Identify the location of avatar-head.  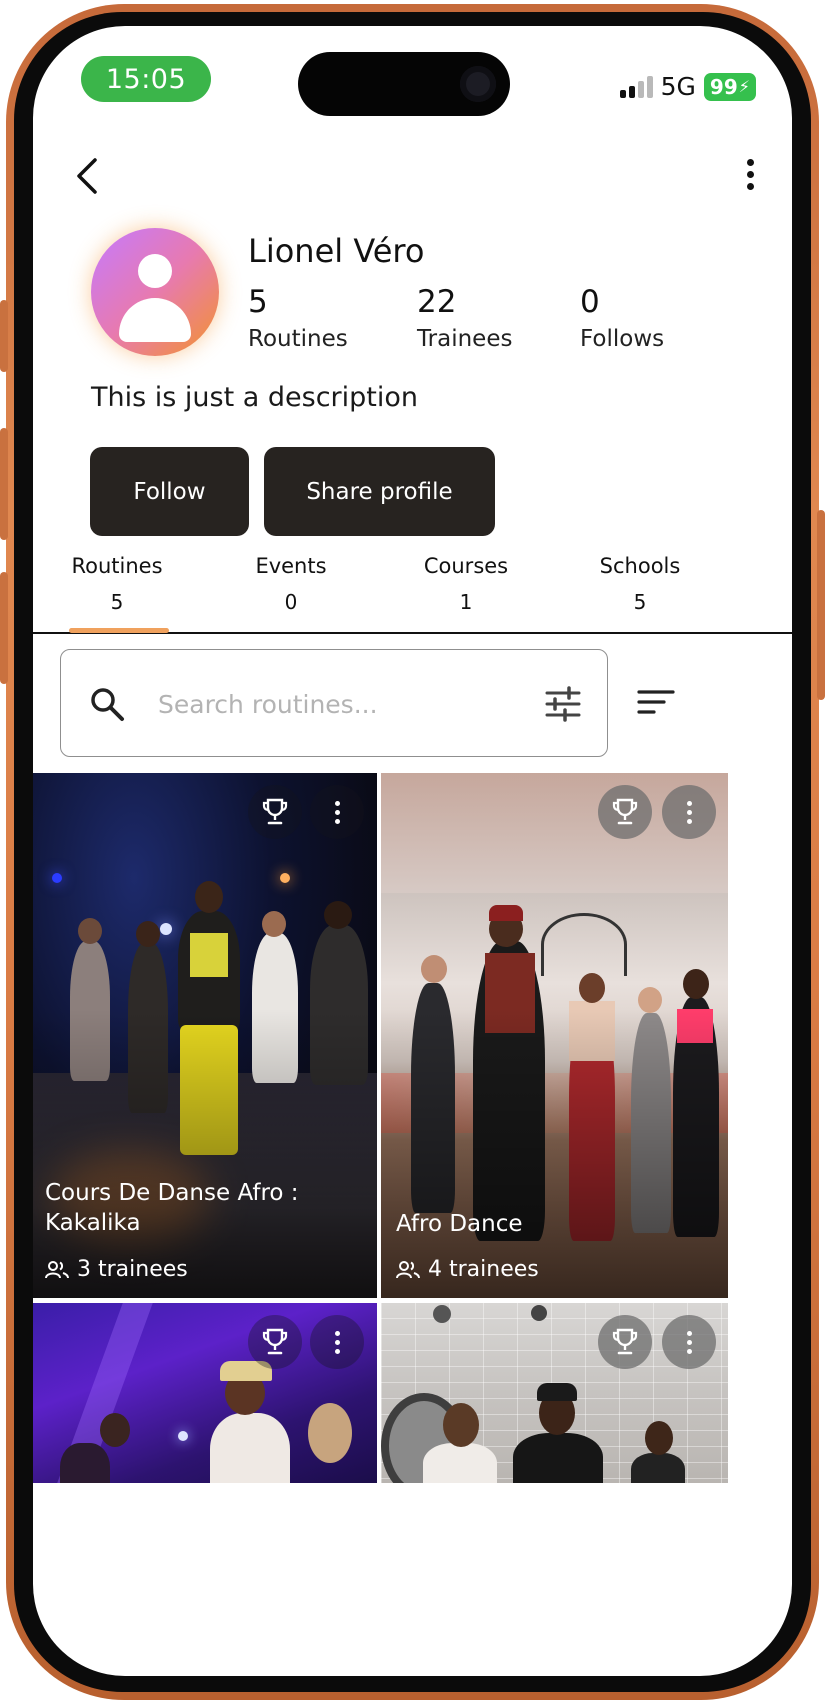
(155, 271).